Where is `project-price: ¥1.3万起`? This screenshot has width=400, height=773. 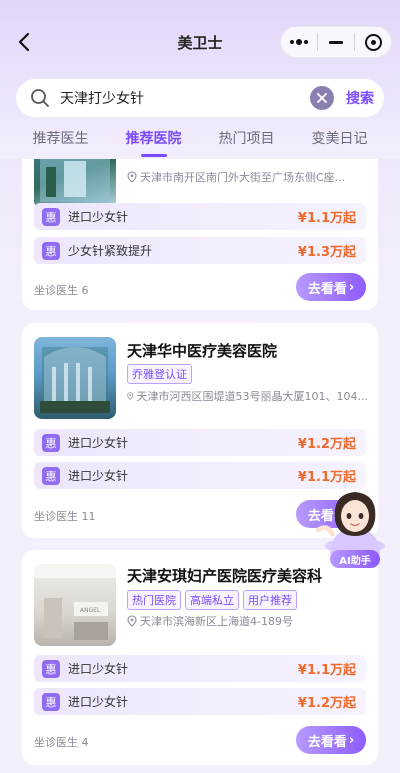 project-price: ¥1.3万起 is located at coordinates (326, 252).